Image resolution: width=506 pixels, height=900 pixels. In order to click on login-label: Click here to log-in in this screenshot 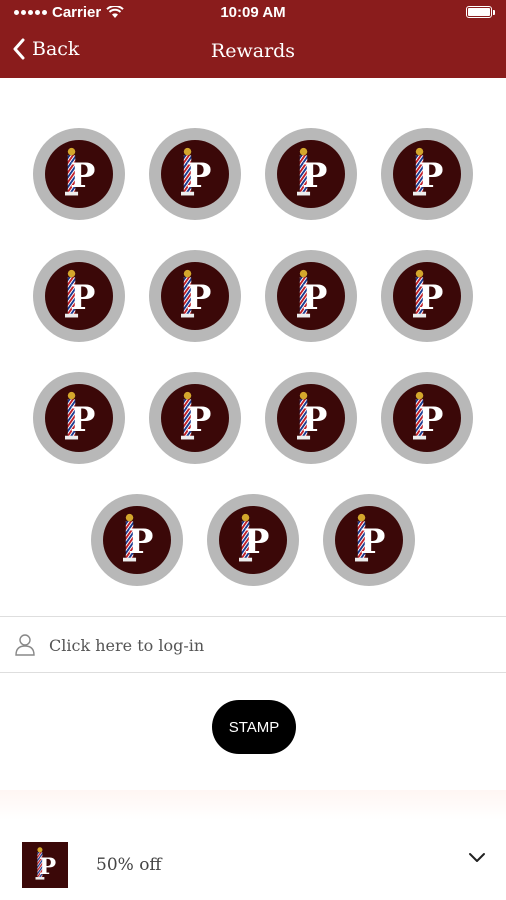, I will do `click(127, 645)`.